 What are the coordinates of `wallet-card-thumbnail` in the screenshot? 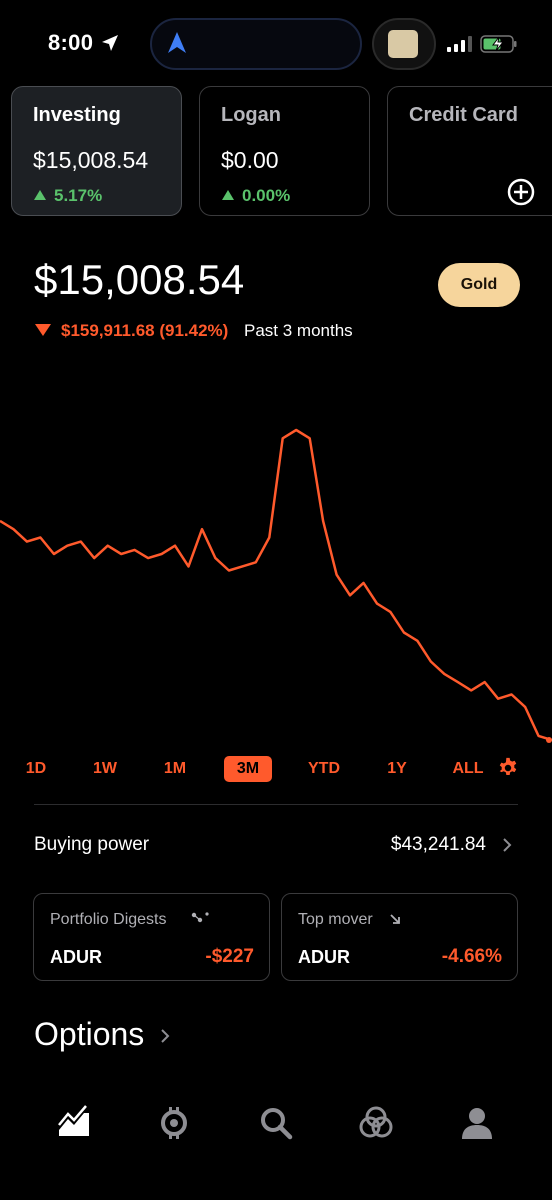 It's located at (403, 44).